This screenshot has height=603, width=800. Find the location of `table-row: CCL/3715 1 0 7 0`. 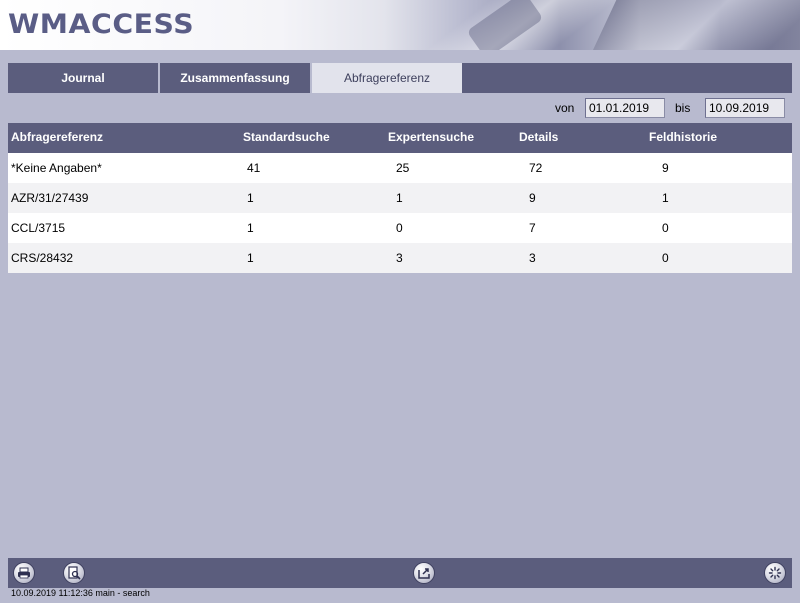

table-row: CCL/3715 1 0 7 0 is located at coordinates (400, 228).